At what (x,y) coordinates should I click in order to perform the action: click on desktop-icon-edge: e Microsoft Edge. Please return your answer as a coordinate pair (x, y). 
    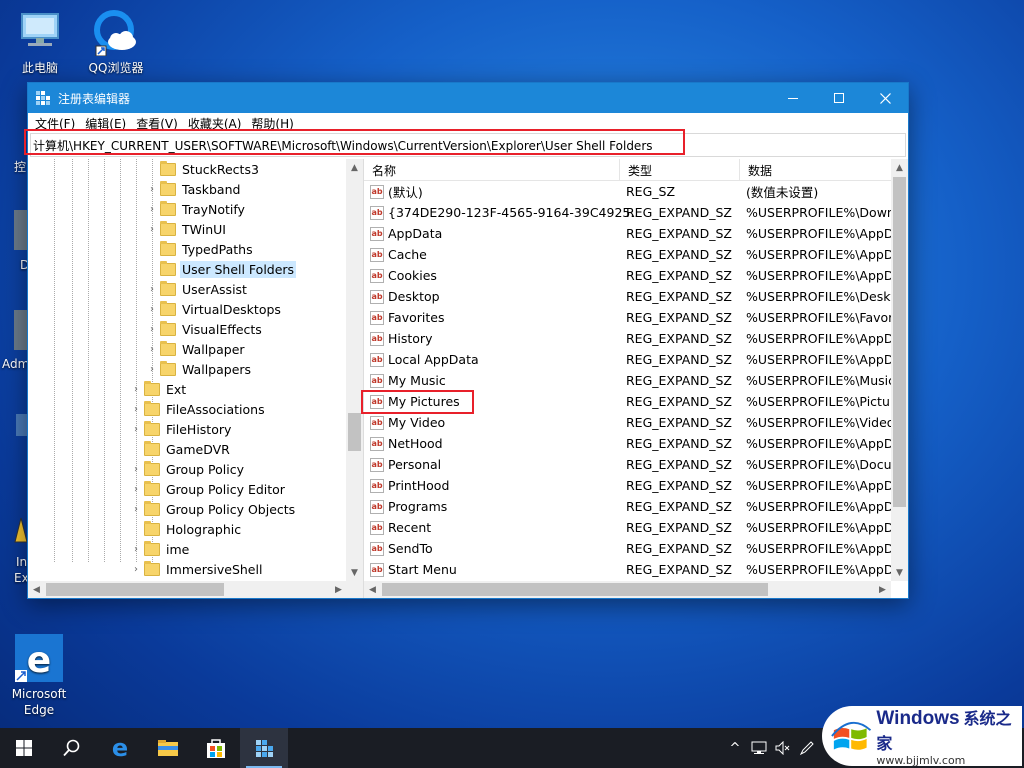
    Looking at the image, I should click on (39, 660).